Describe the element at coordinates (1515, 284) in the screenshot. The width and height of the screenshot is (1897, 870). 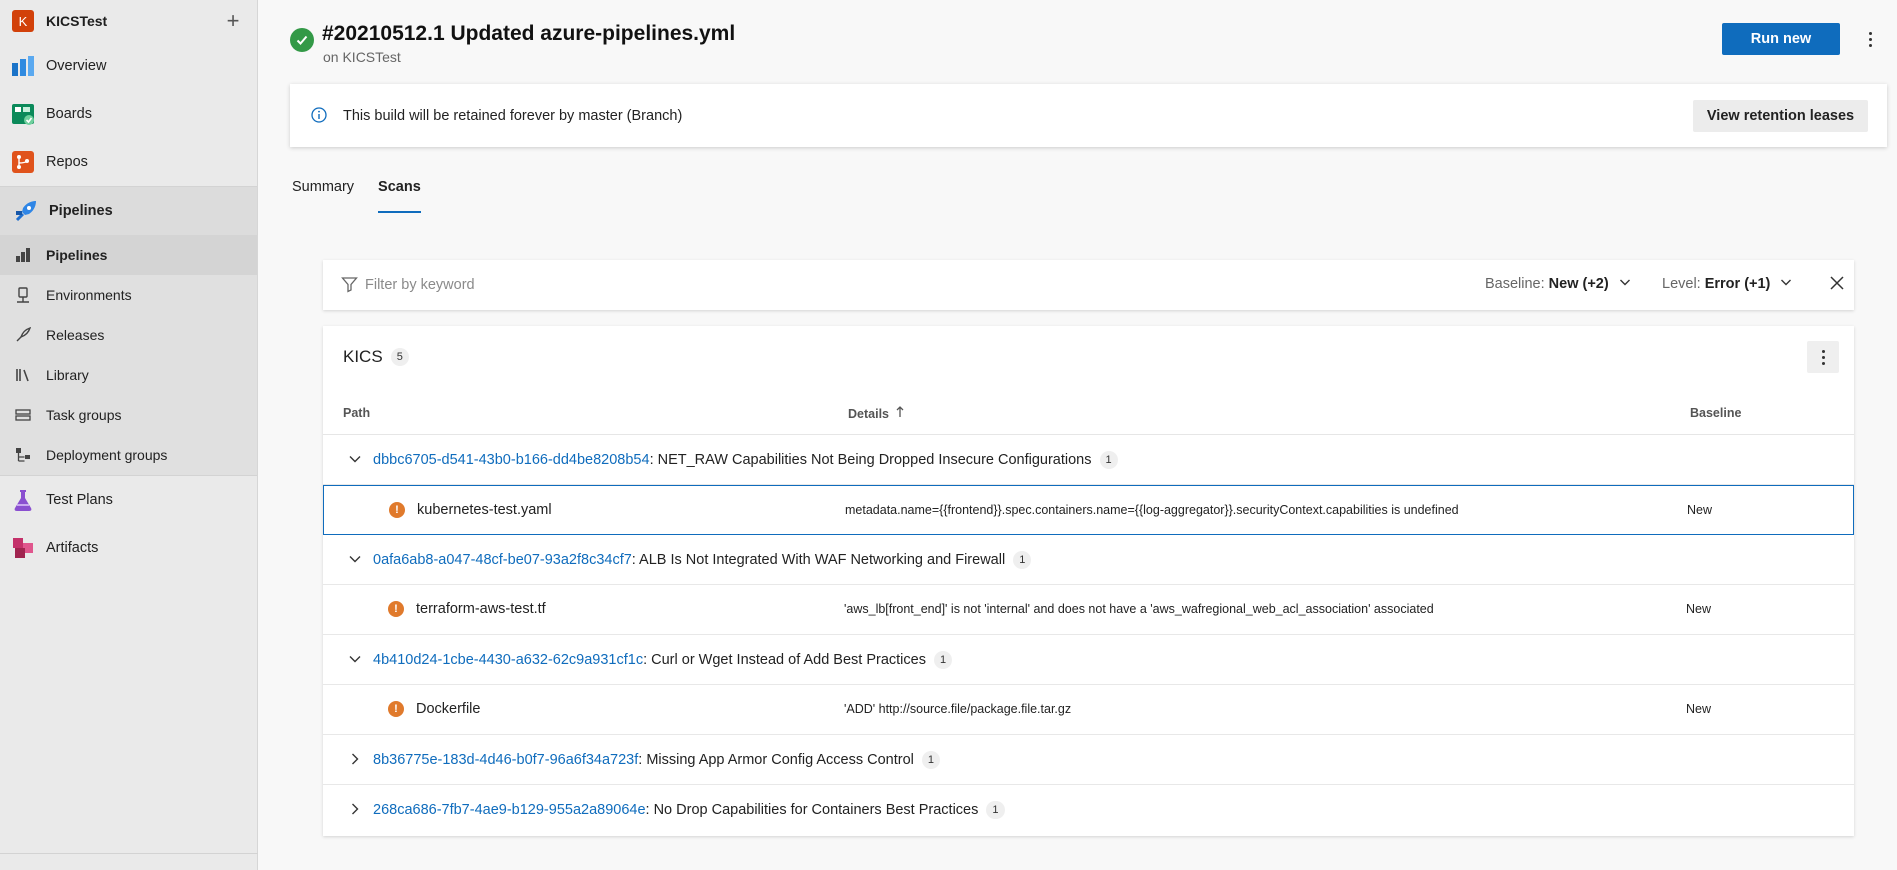
I see `baseline-dropdown-label: Baseline:` at that location.